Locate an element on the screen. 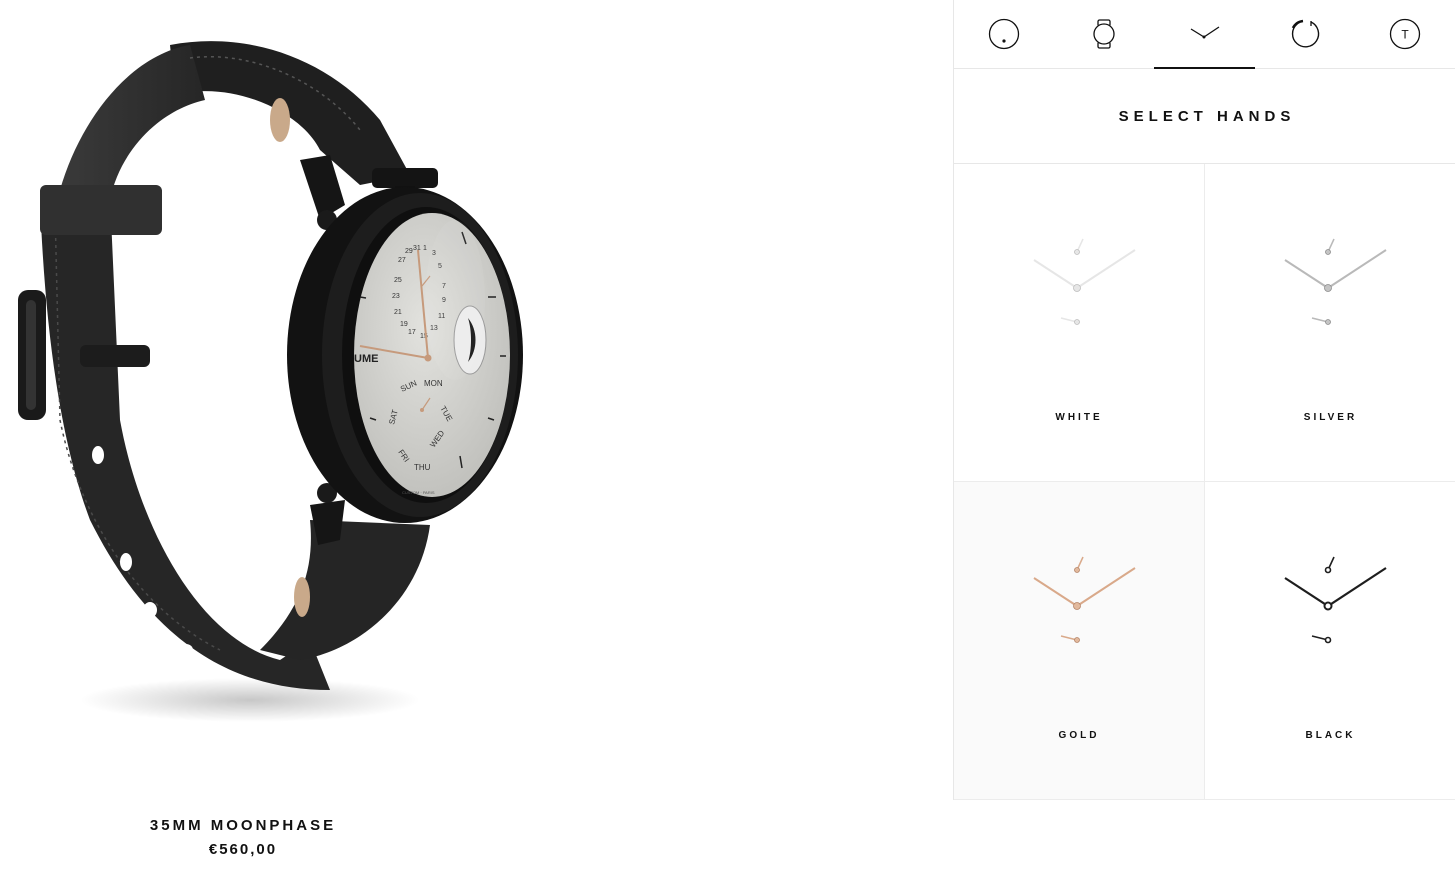 The height and width of the screenshot is (884, 1455). hand-option-black: BLACK is located at coordinates (1330, 641).